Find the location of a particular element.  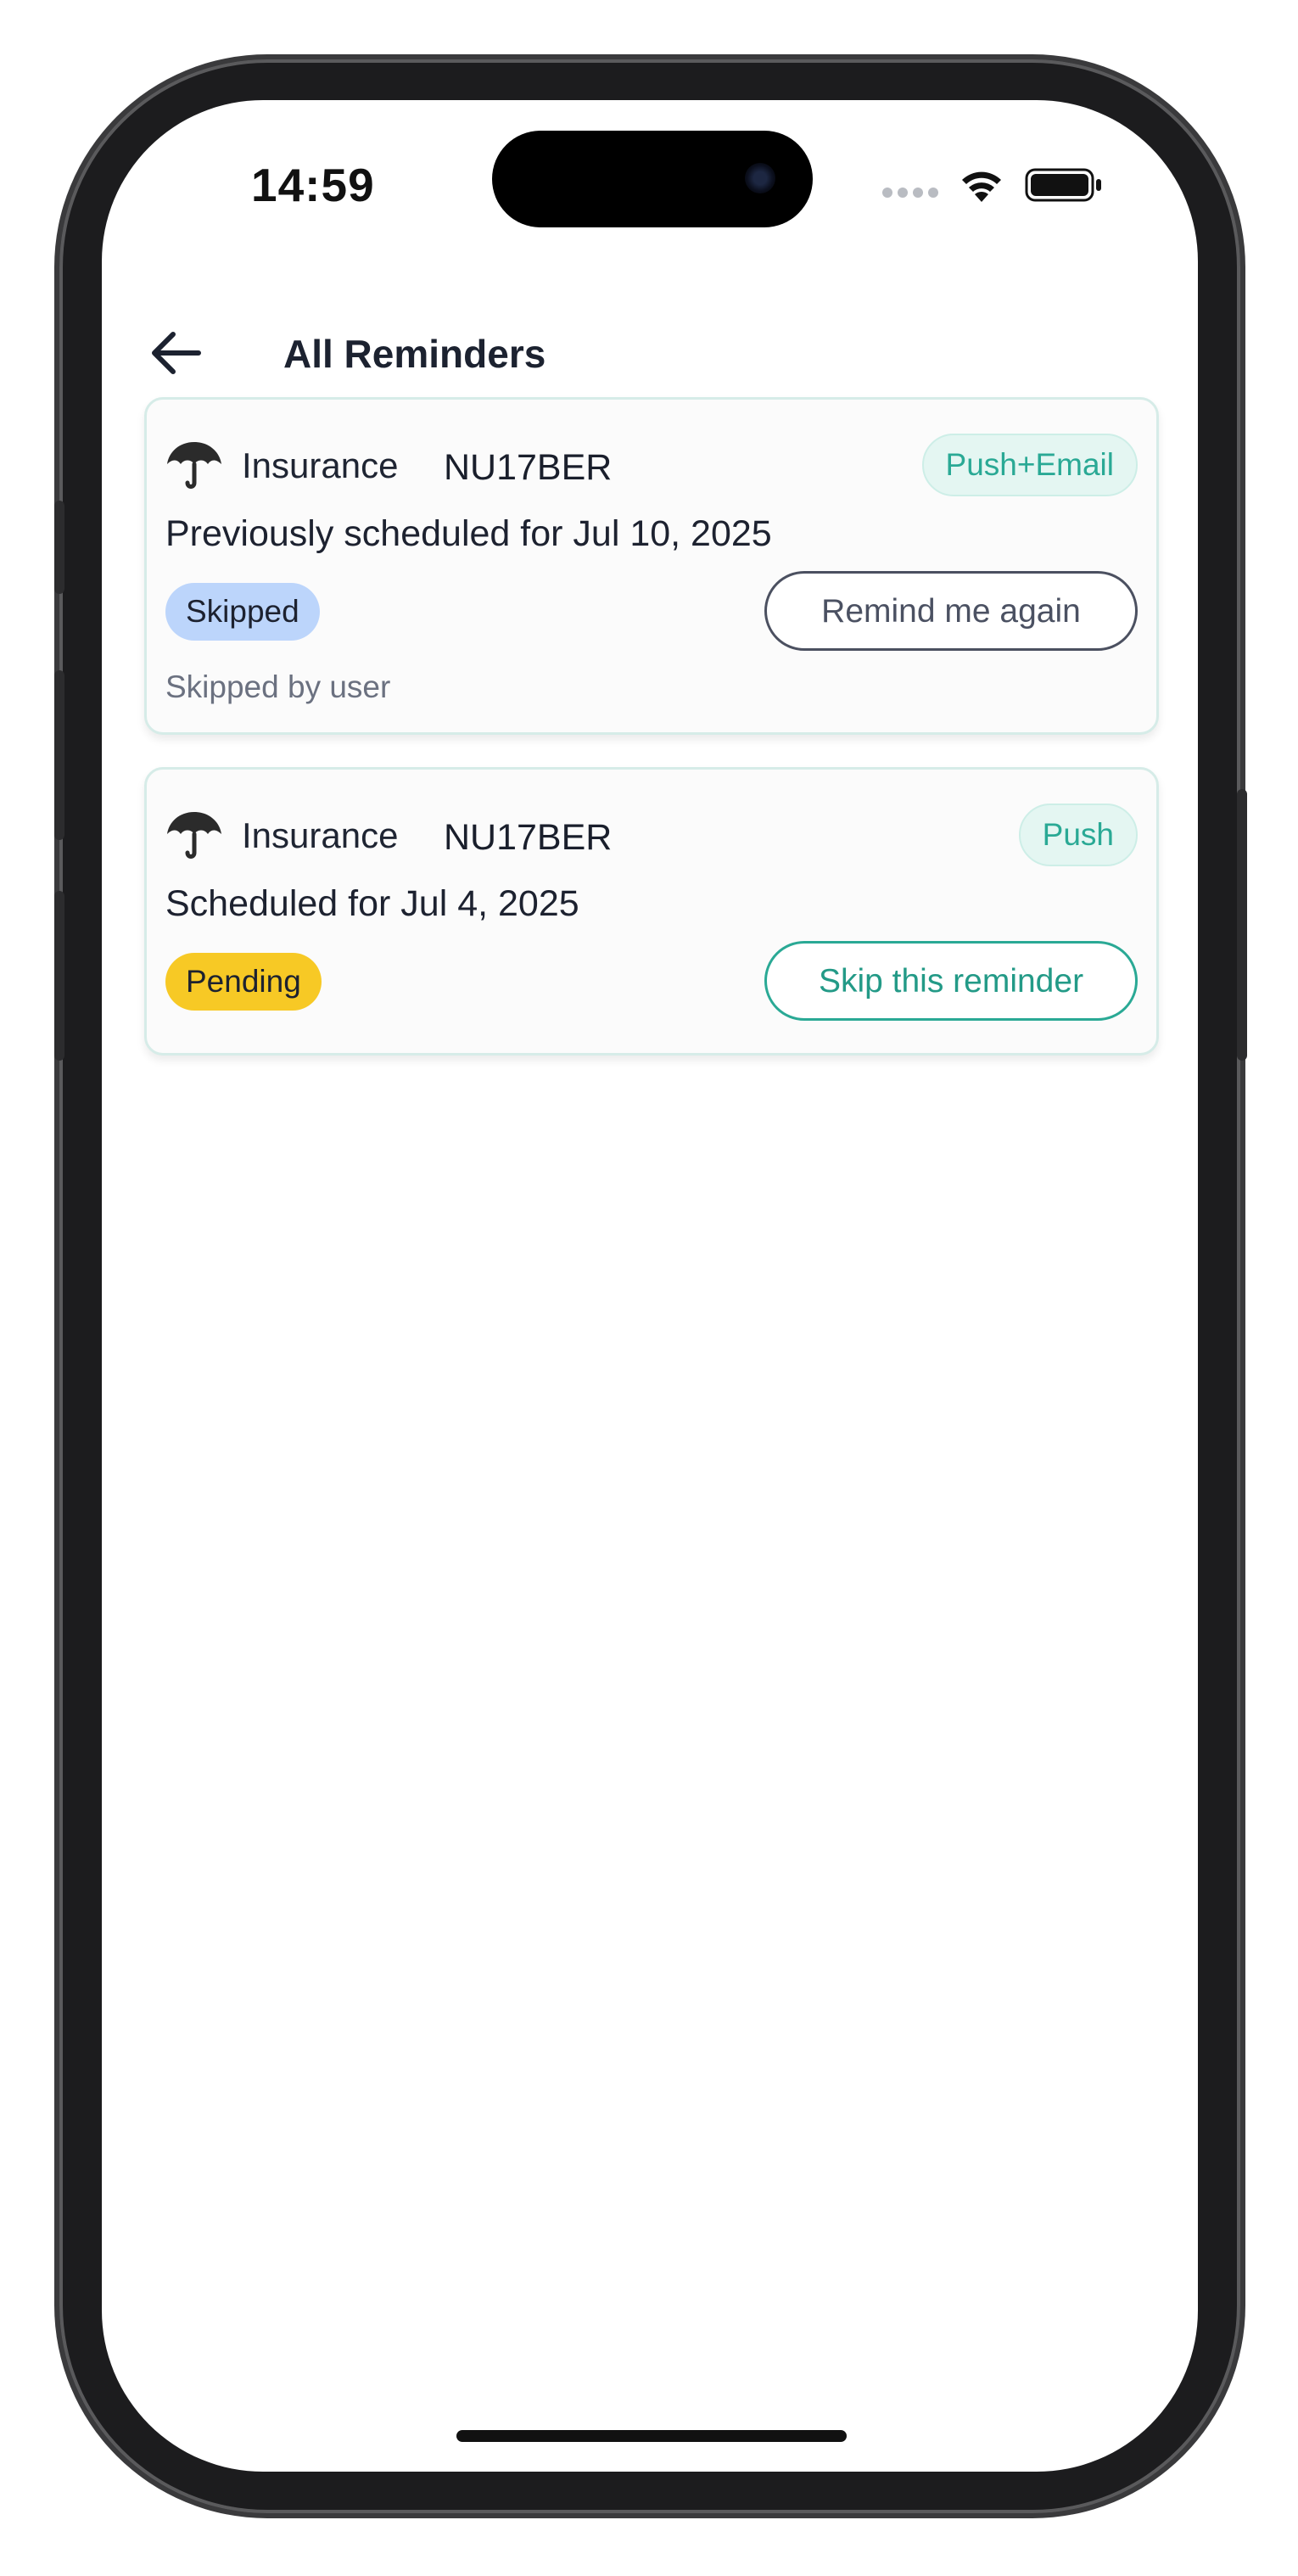

status-time: 14:59 is located at coordinates (313, 185).